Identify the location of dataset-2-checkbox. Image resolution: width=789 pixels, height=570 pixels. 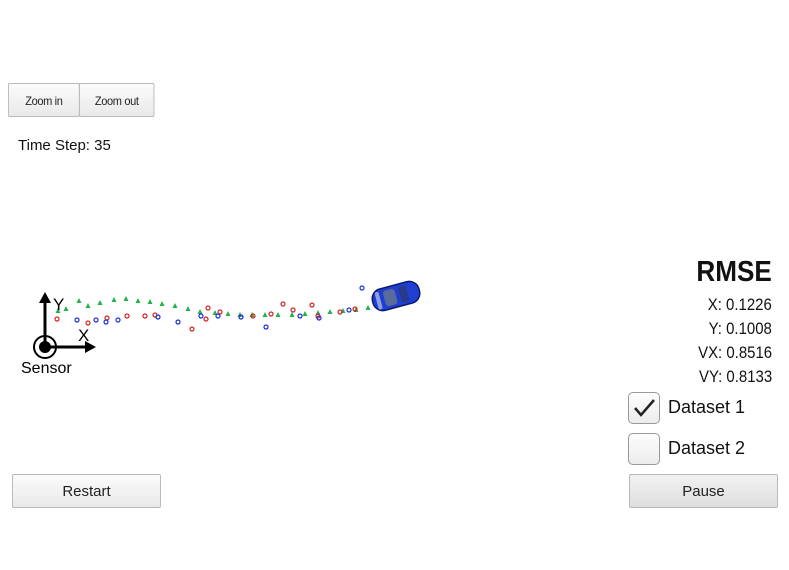
(644, 449).